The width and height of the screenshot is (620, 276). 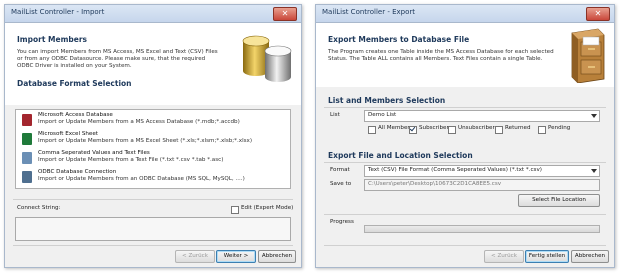 What do you see at coordinates (27, 177) in the screenshot?
I see `odbc-icon` at bounding box center [27, 177].